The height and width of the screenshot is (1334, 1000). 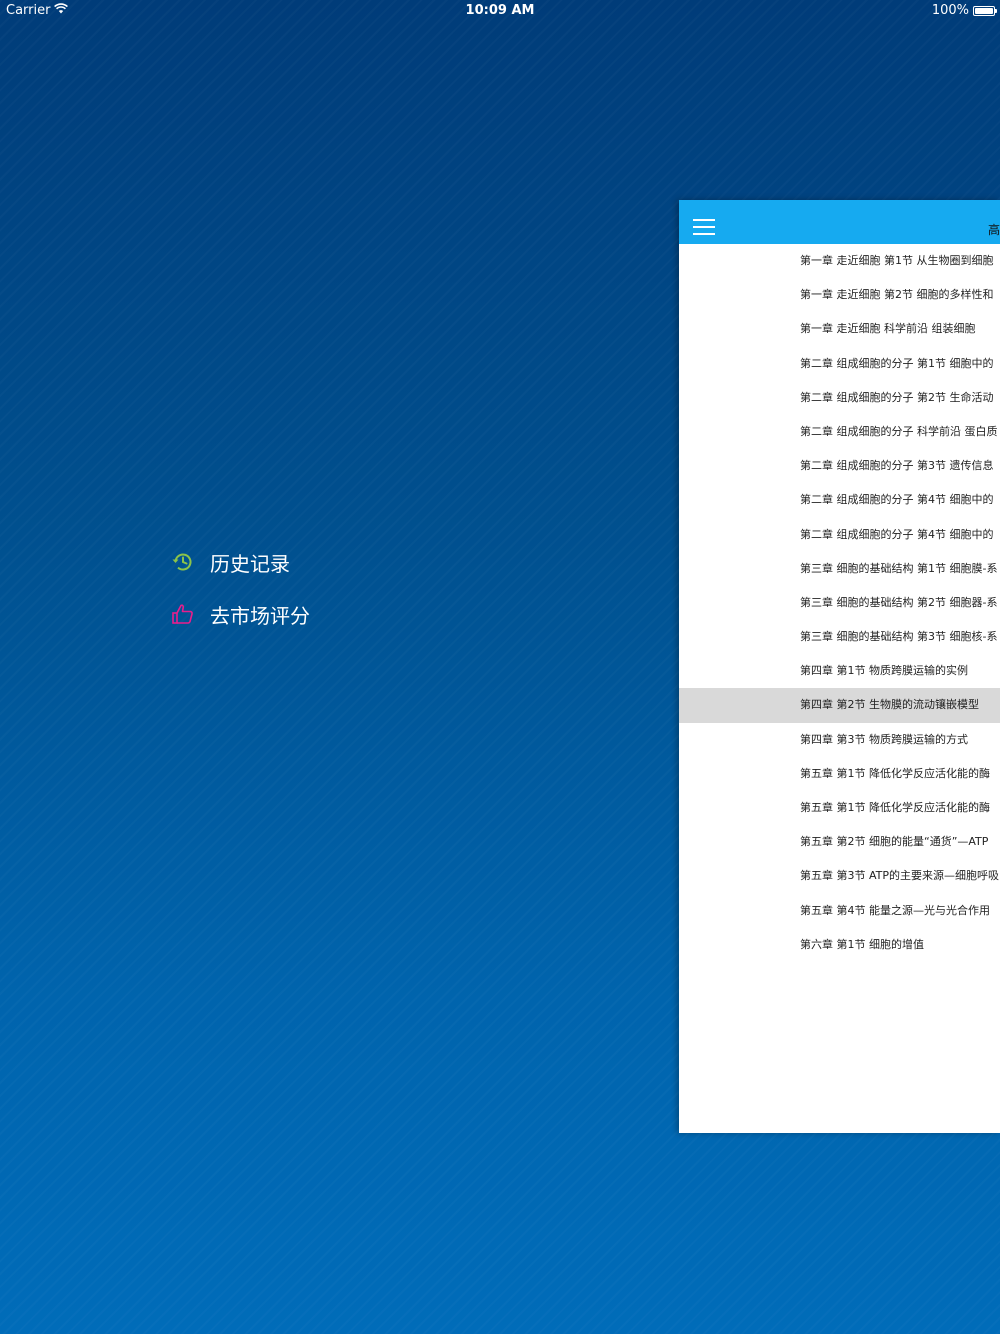 I want to click on list-item: 第三章 细胞的基础结构 第3节 细胞核-系, so click(x=839, y=637).